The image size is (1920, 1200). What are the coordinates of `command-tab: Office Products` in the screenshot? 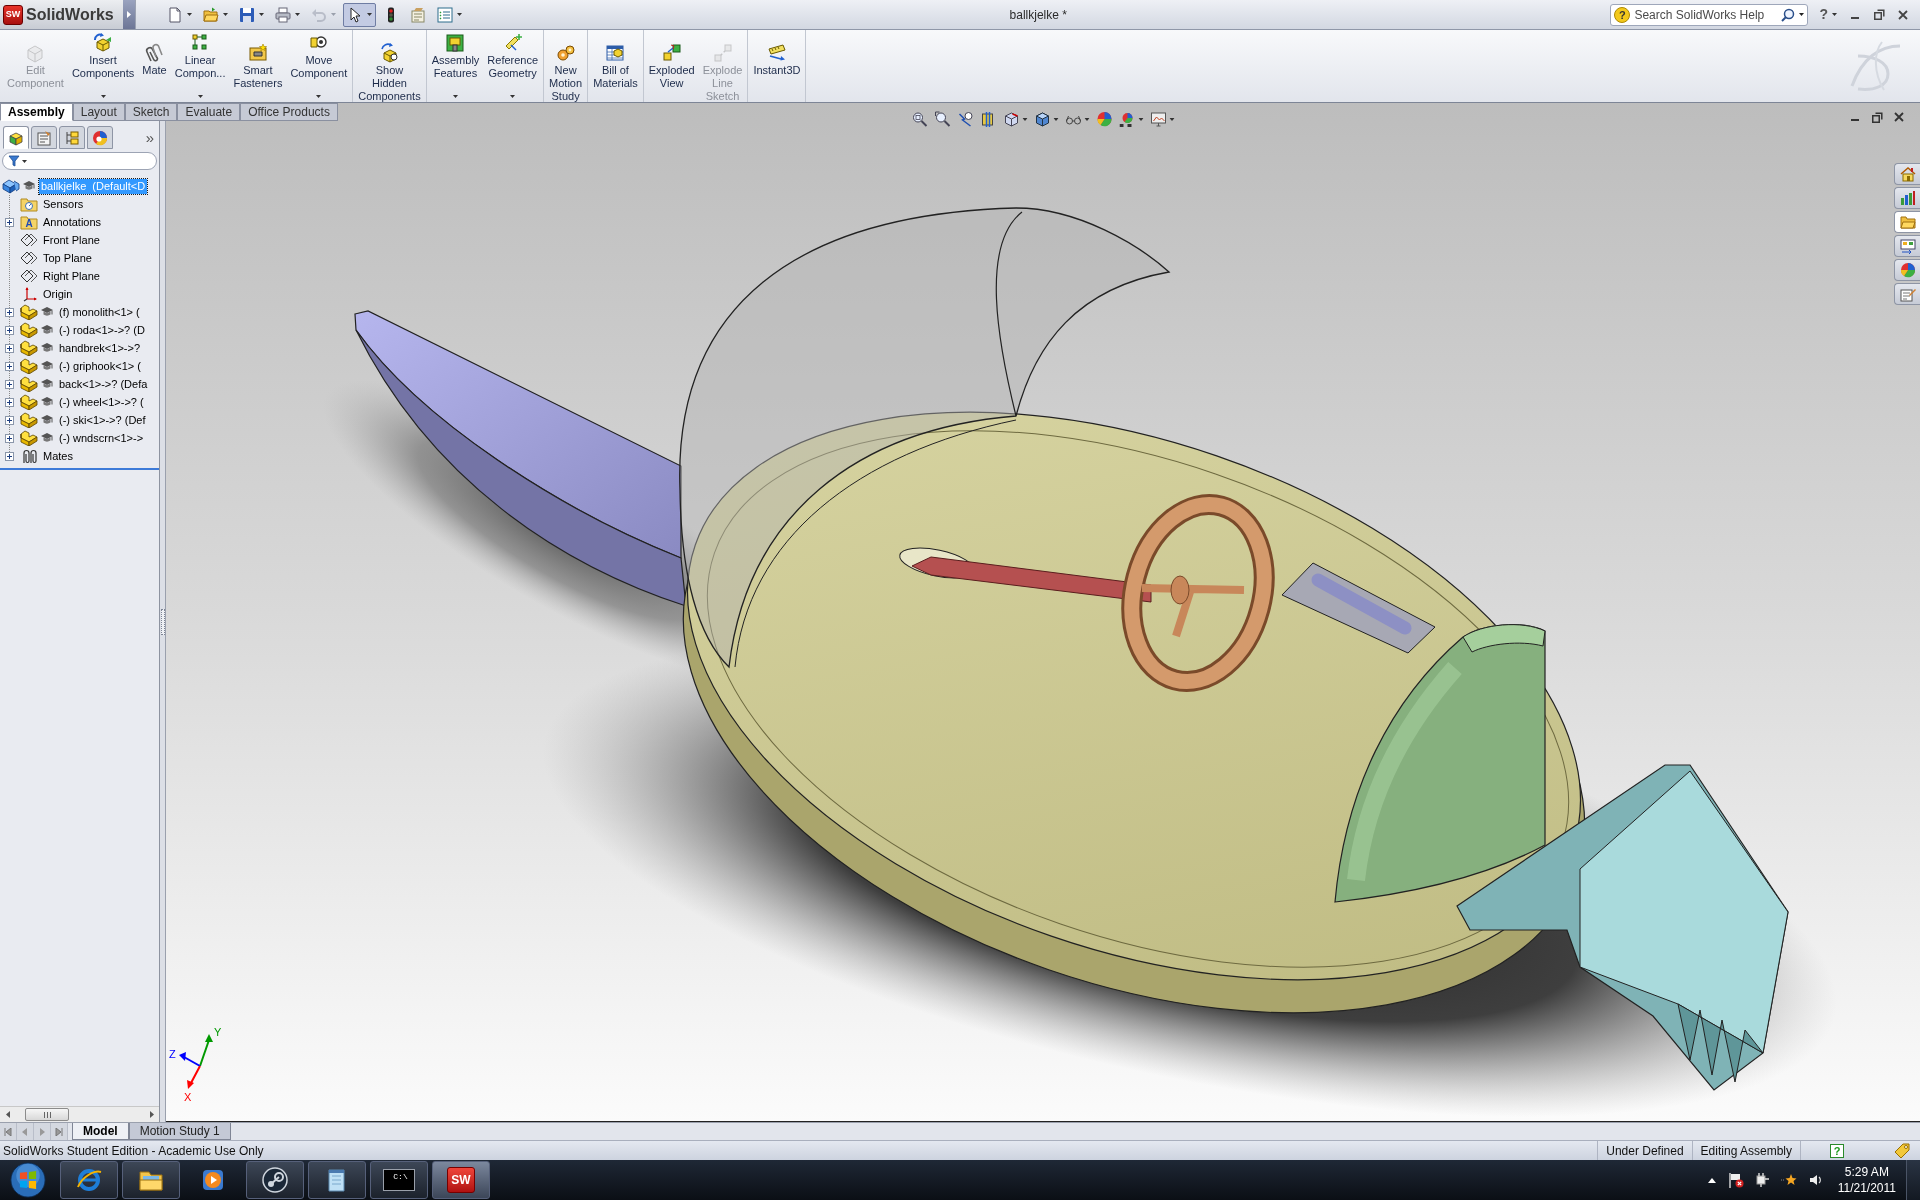 It's located at (289, 112).